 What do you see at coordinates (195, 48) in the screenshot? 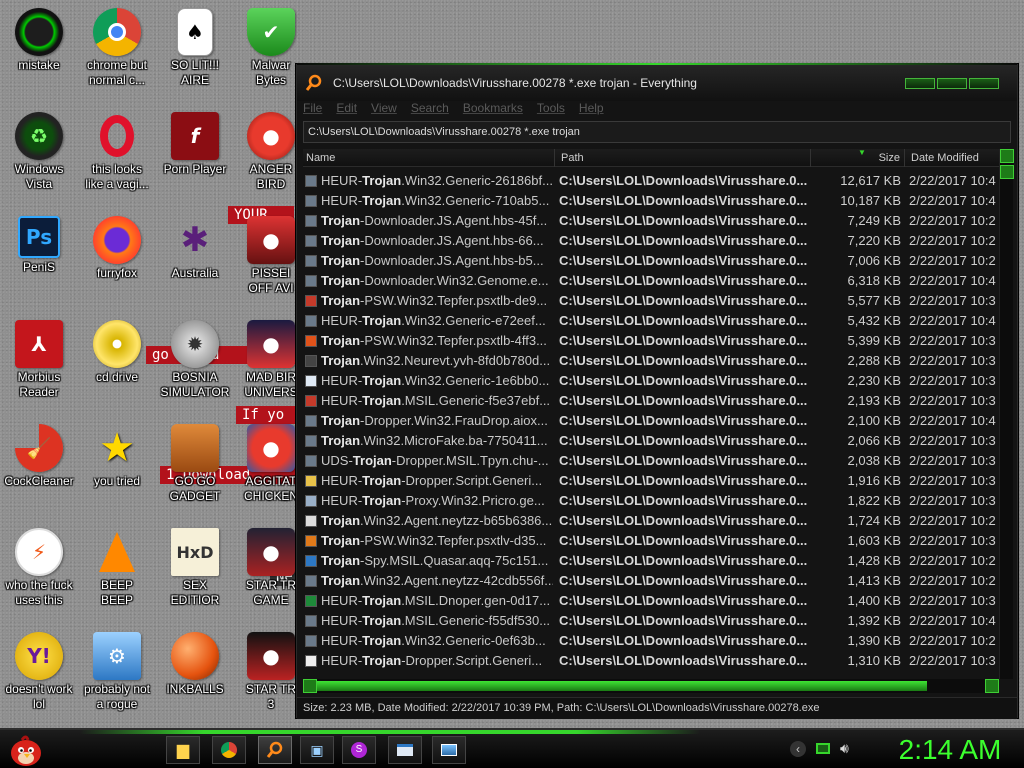
I see `desktop-icon-solitaire: ♠ SO LIT!!! AIRE` at bounding box center [195, 48].